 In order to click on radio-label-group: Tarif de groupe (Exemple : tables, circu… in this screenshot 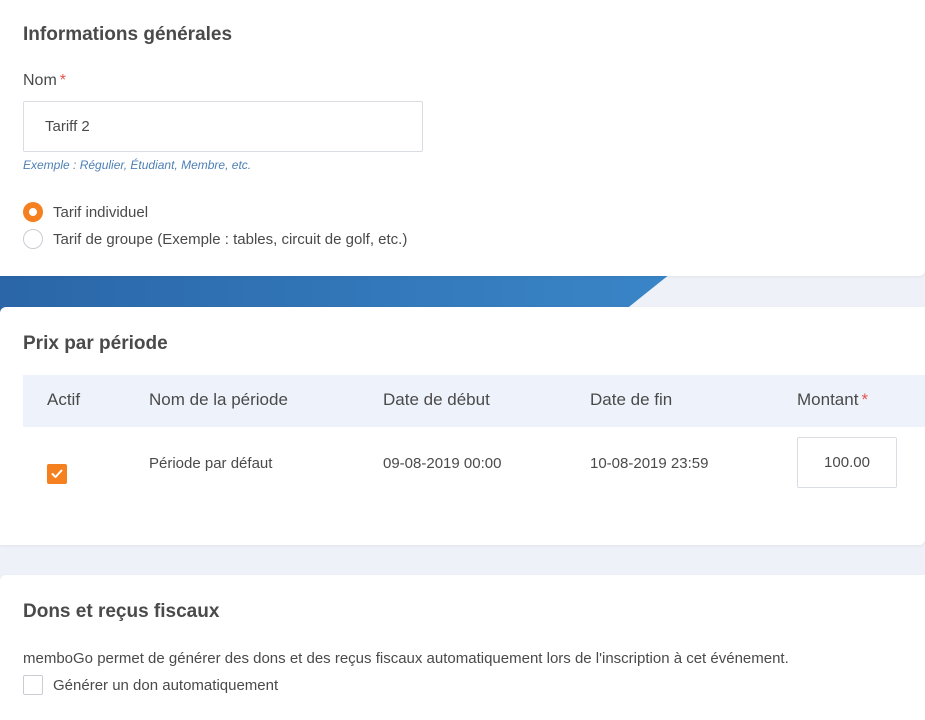, I will do `click(230, 239)`.